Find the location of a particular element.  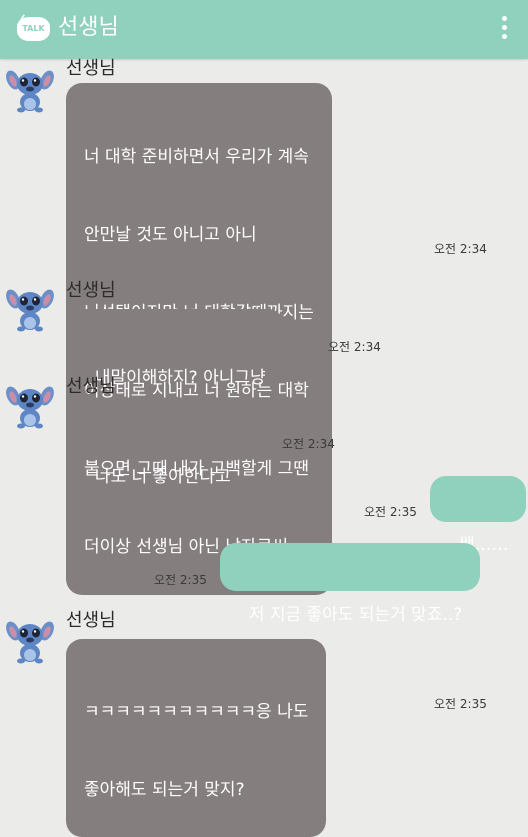

message-text: 나도 너 좋아한다고 is located at coordinates (162, 477).